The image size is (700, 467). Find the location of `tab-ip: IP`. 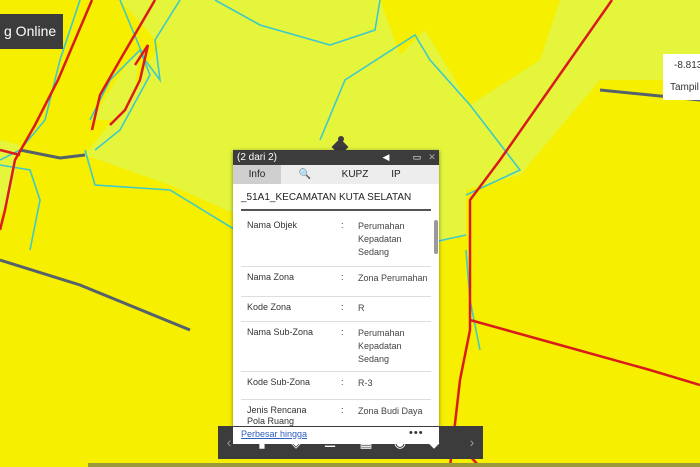

tab-ip: IP is located at coordinates (396, 174).